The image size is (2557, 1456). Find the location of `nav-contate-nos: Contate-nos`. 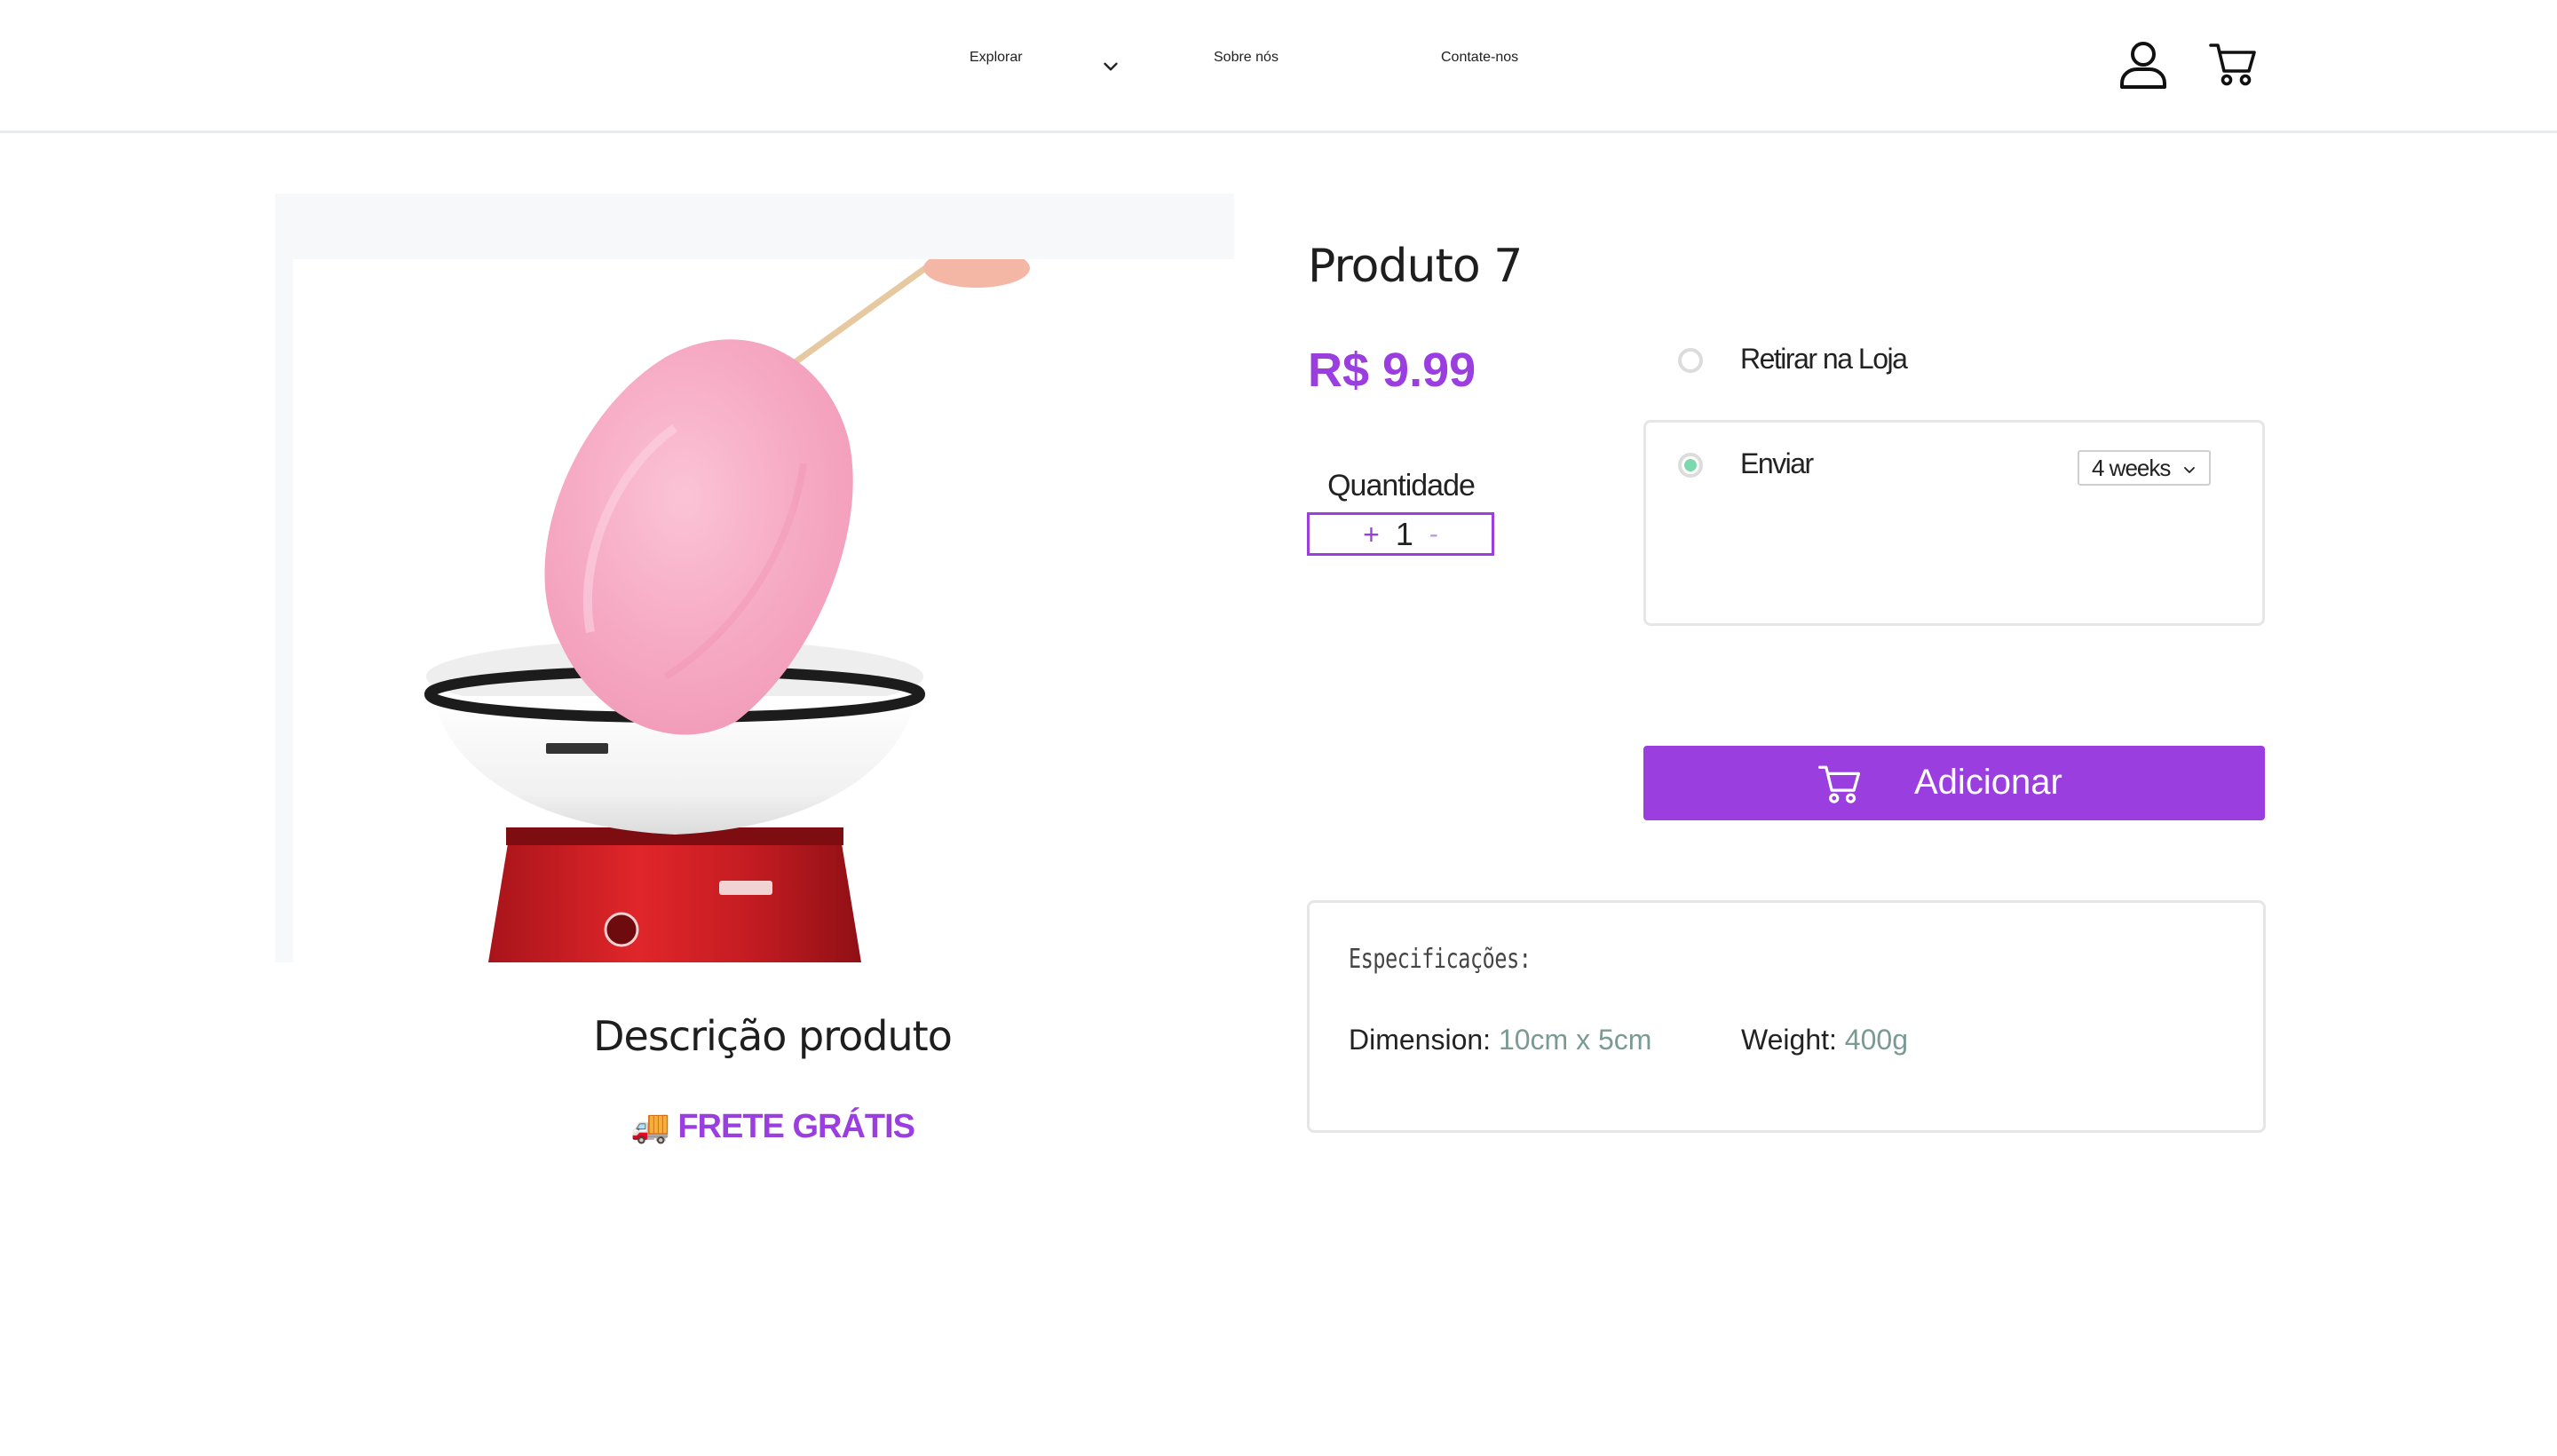

nav-contate-nos: Contate-nos is located at coordinates (1479, 58).